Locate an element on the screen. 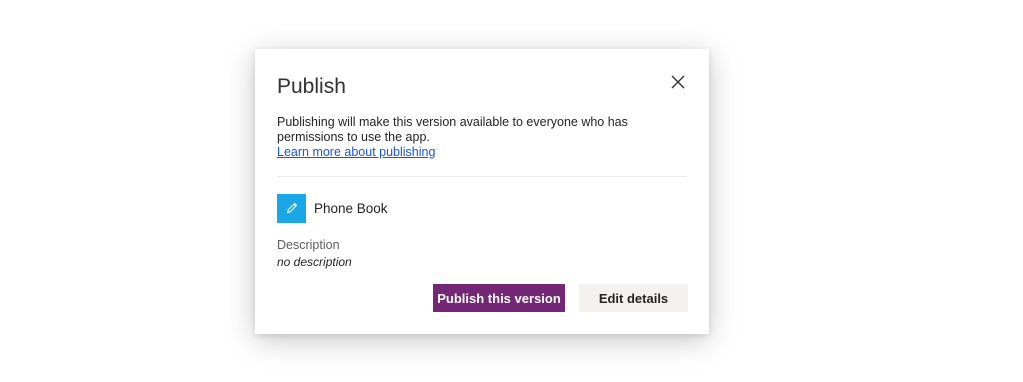 This screenshot has width=1023, height=382. divider is located at coordinates (482, 176).